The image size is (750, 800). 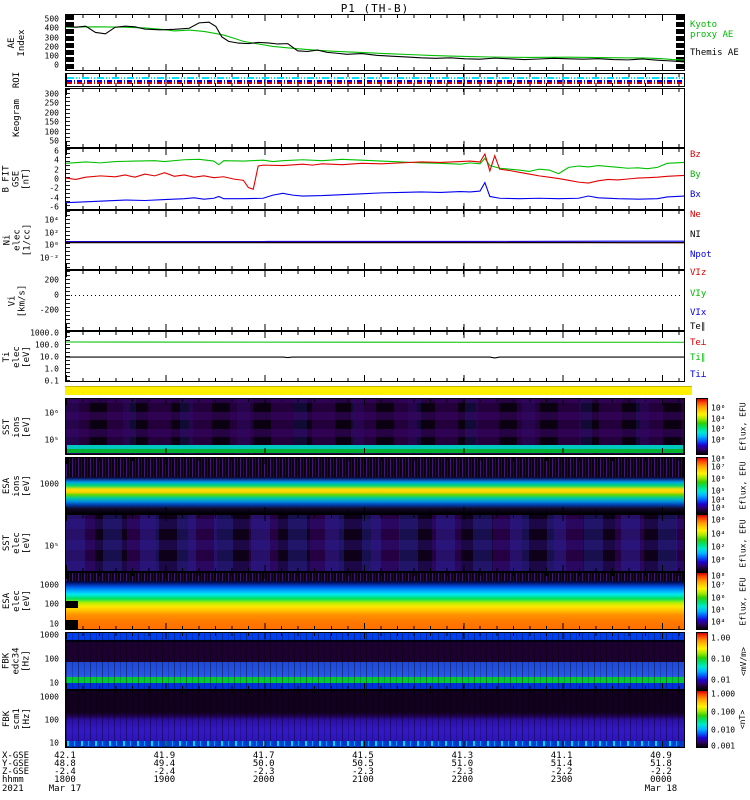 What do you see at coordinates (743, 543) in the screenshot?
I see `colorbar-unit-sst-elec: Eflux, EFU` at bounding box center [743, 543].